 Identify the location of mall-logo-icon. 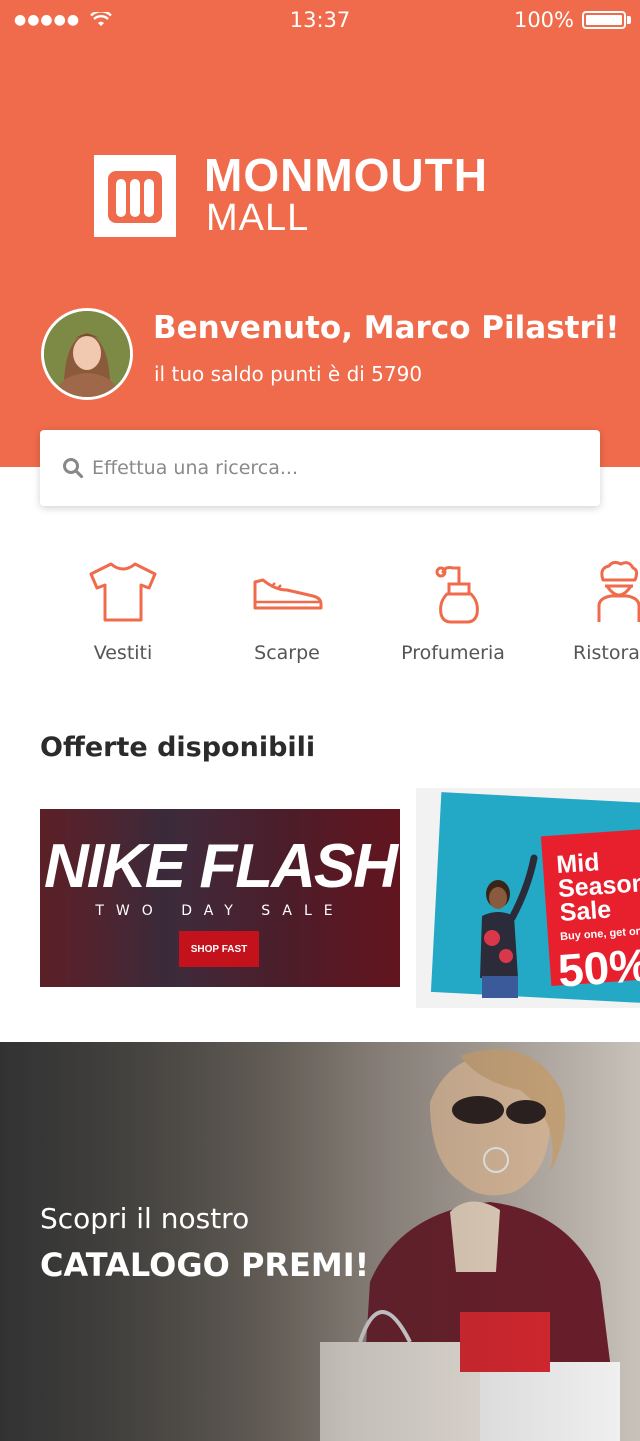
(135, 196).